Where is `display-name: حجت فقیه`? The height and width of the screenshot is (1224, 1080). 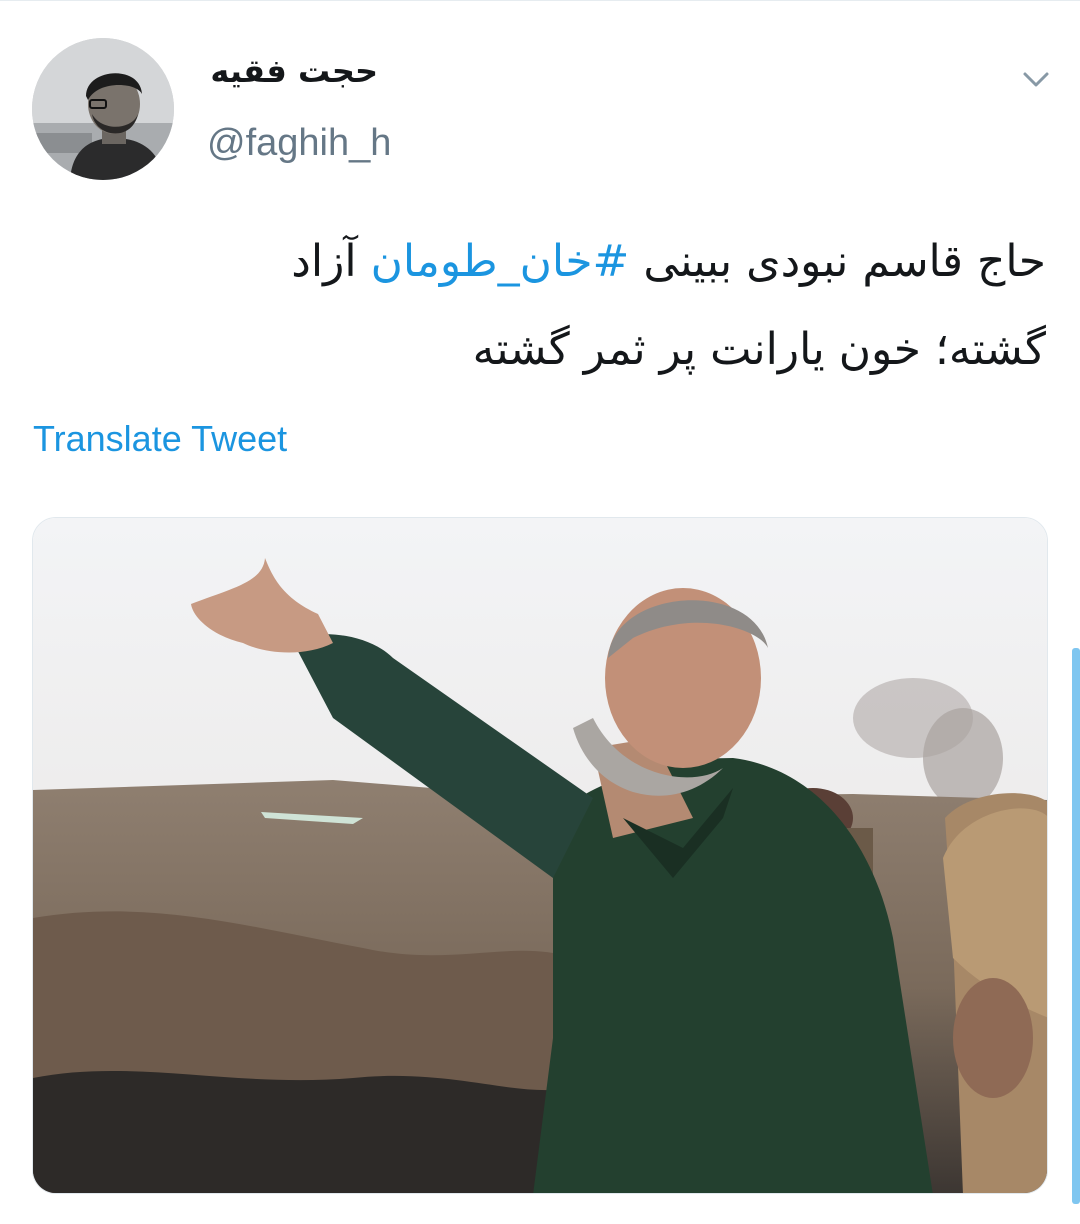 display-name: حجت فقیه is located at coordinates (293, 71).